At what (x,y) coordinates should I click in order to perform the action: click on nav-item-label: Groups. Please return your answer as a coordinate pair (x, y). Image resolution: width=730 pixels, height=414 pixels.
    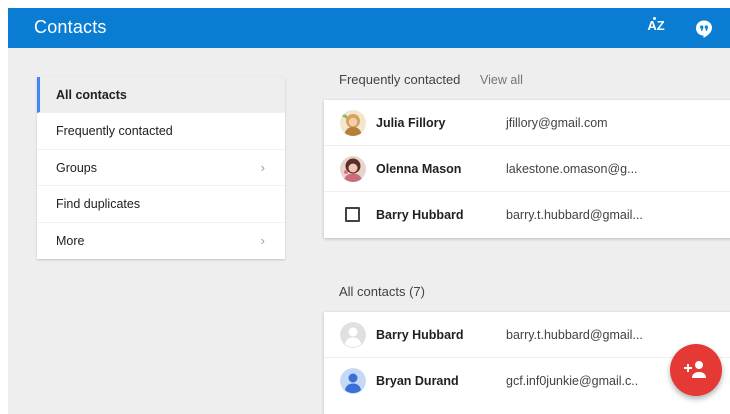
    Looking at the image, I should click on (76, 167).